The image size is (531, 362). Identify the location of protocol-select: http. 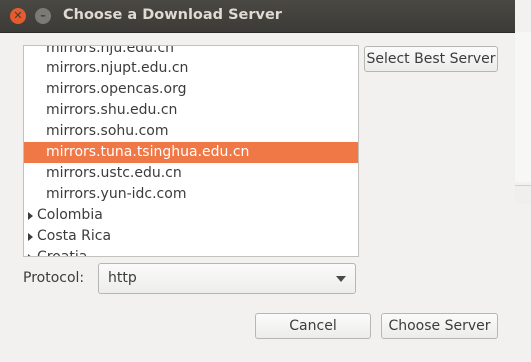
(227, 278).